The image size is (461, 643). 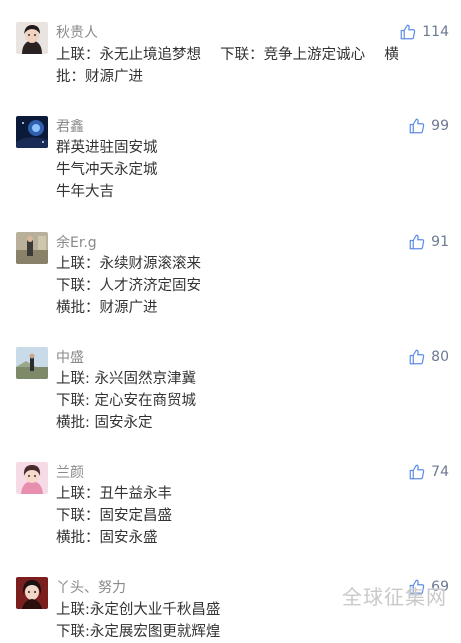 I want to click on username: 君鑫, so click(x=70, y=127).